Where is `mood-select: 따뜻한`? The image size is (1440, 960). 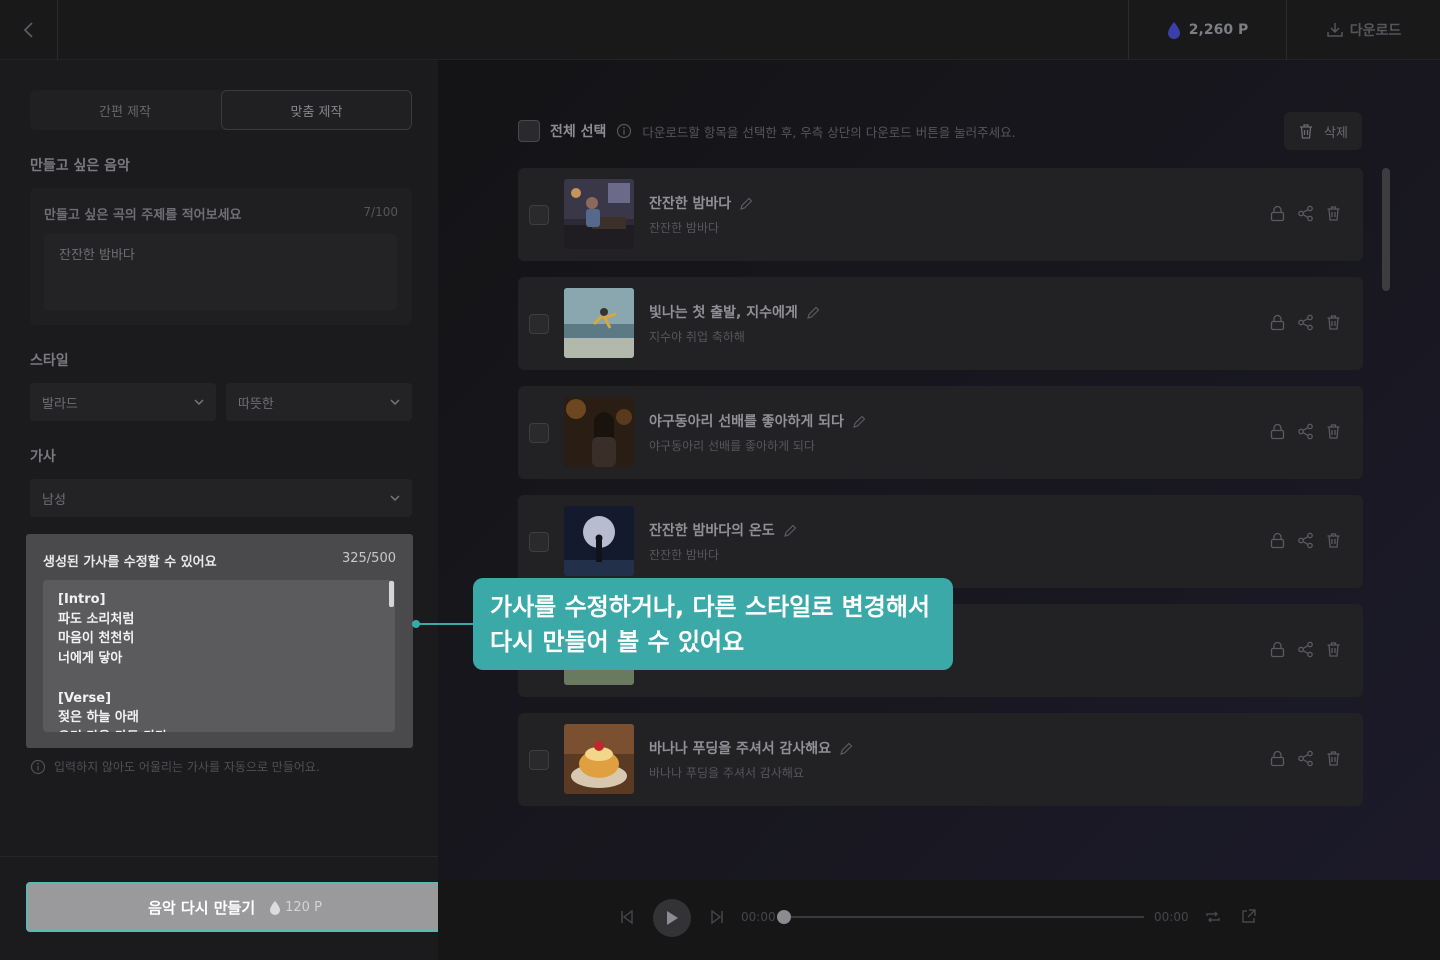
mood-select: 따뜻한 is located at coordinates (319, 402).